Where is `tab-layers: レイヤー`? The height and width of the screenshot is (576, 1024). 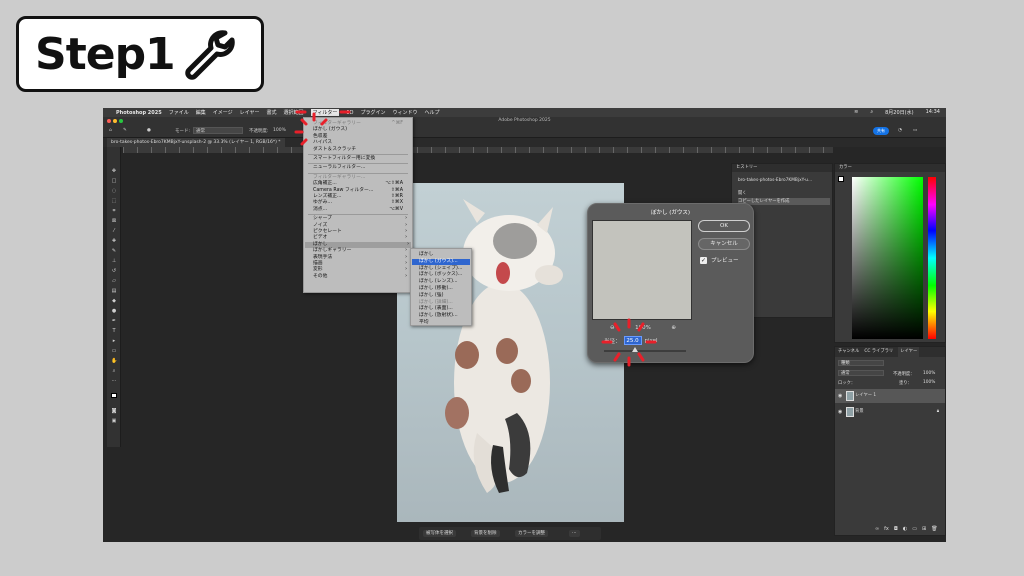 tab-layers: レイヤー is located at coordinates (909, 352).